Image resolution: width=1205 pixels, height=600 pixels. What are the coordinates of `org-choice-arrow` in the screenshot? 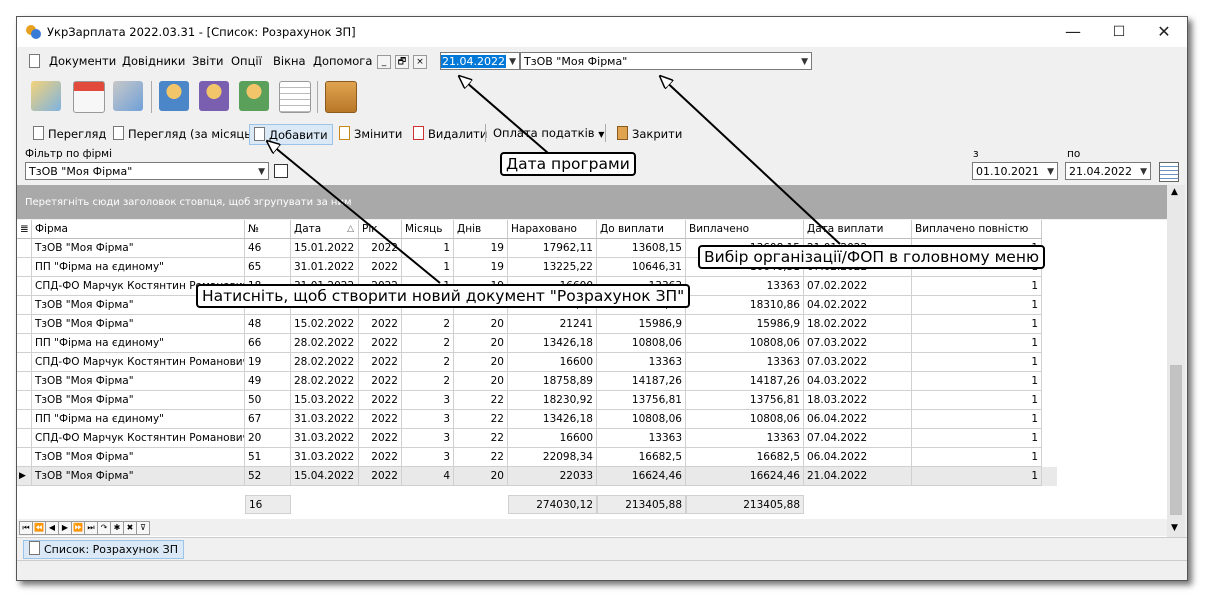 It's located at (750, 160).